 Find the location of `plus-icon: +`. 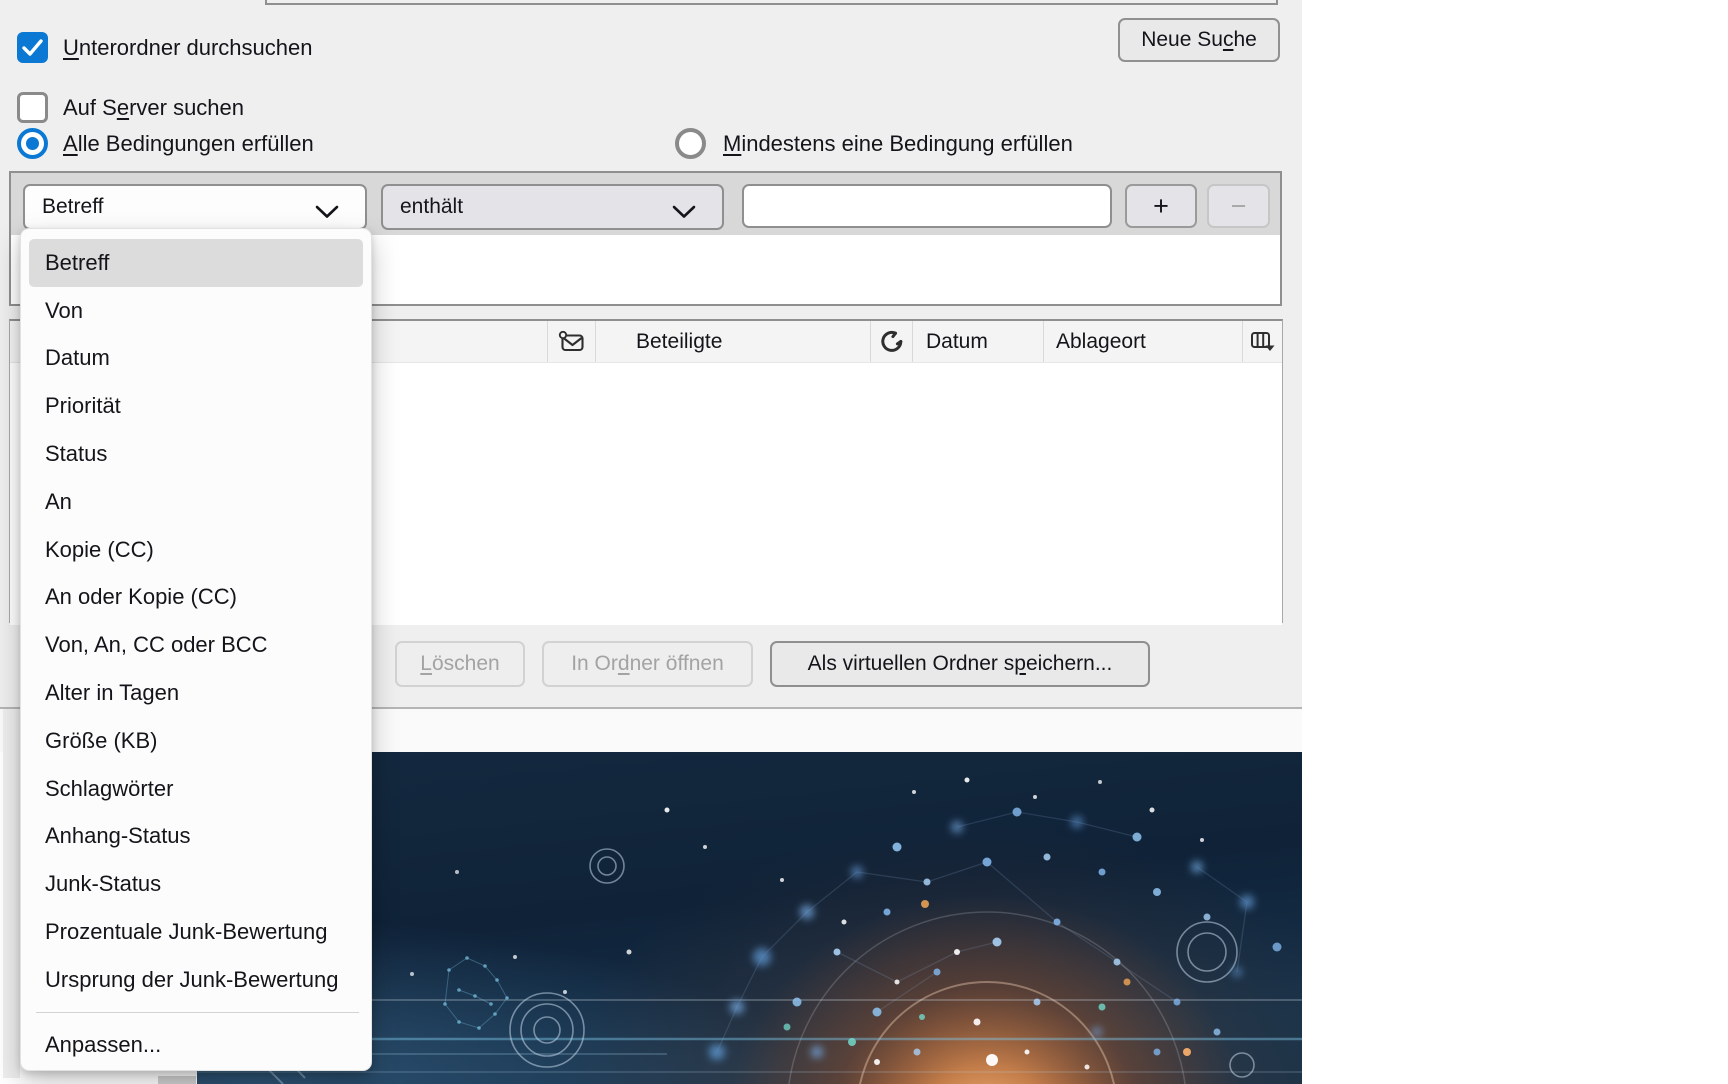

plus-icon: + is located at coordinates (1161, 205).